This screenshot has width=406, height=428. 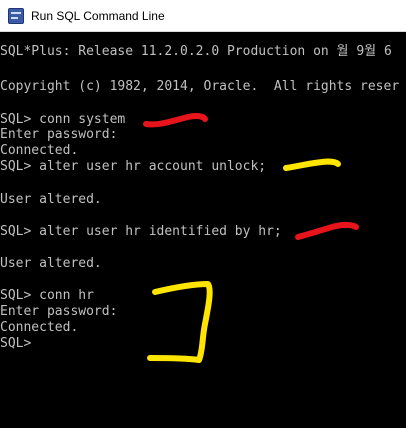 I want to click on title-bar: Run SQL Command Line, so click(x=203, y=16).